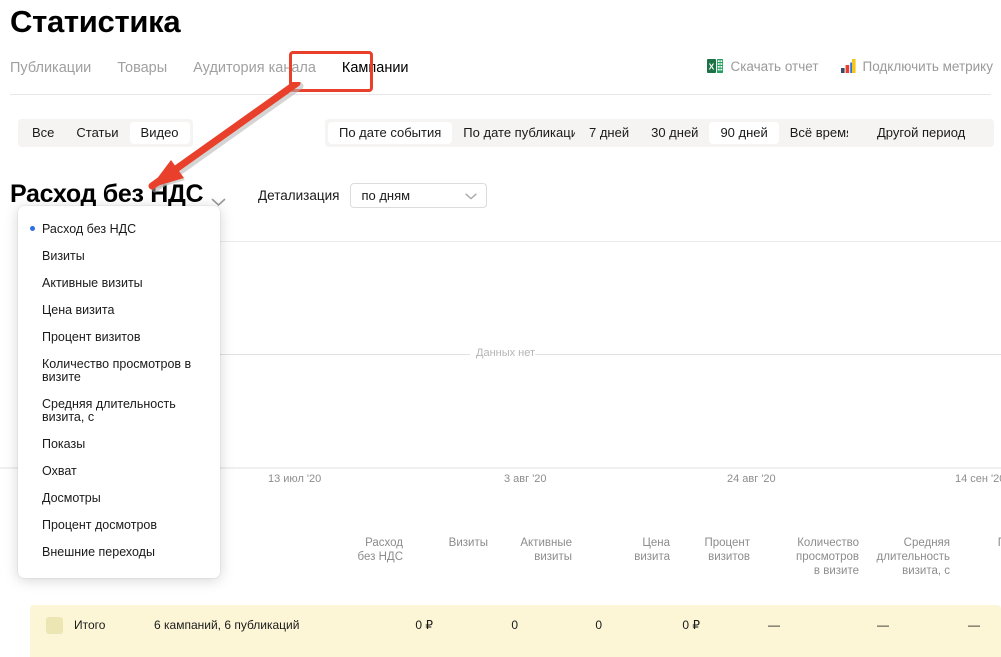 The height and width of the screenshot is (657, 1001). I want to click on metric-option-reach: Охват, so click(119, 471).